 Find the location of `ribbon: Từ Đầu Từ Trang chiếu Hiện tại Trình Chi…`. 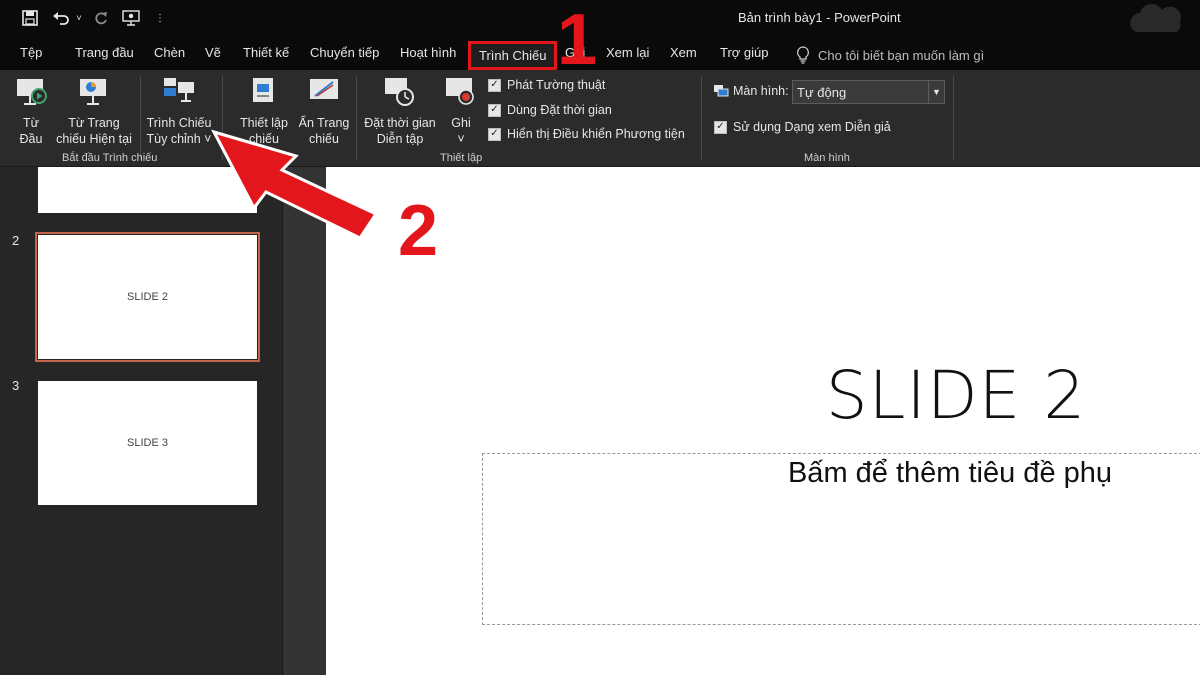

ribbon: Từ Đầu Từ Trang chiếu Hiện tại Trình Chi… is located at coordinates (600, 118).